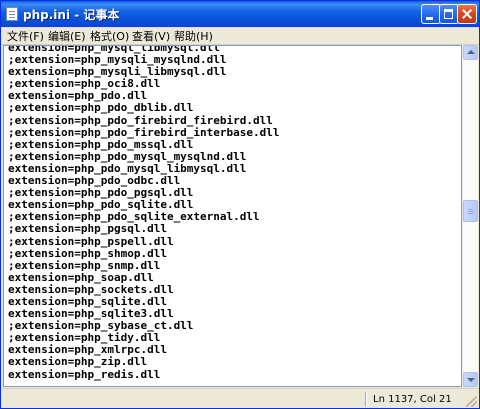 This screenshot has height=409, width=480. I want to click on vertical-scrollbar, so click(470, 216).